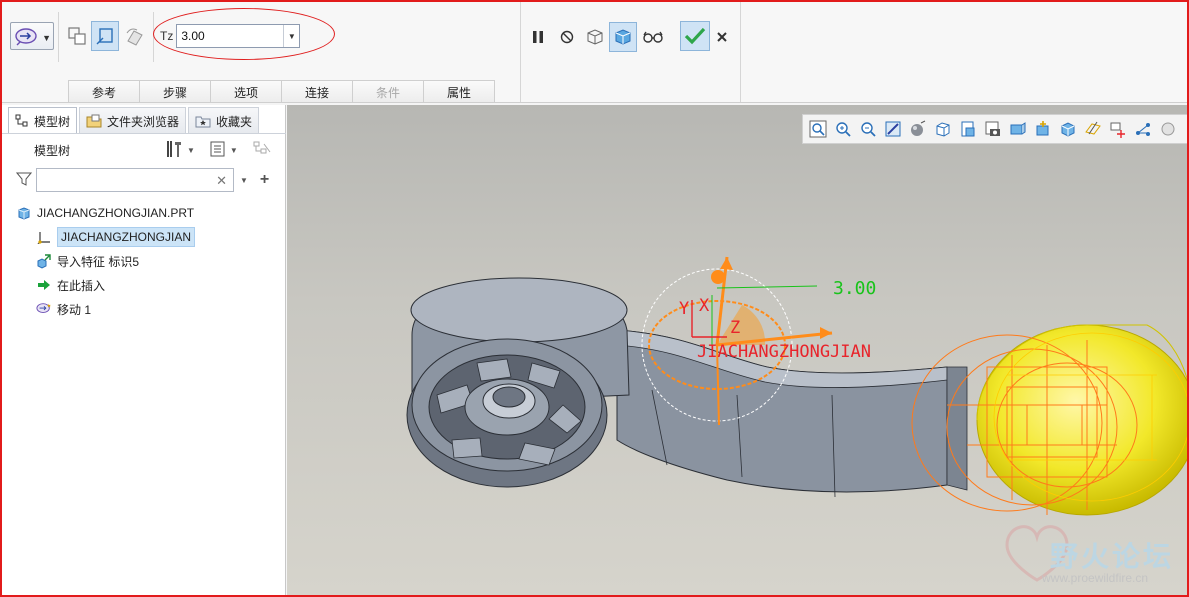  I want to click on glasses-icon, so click(653, 37).